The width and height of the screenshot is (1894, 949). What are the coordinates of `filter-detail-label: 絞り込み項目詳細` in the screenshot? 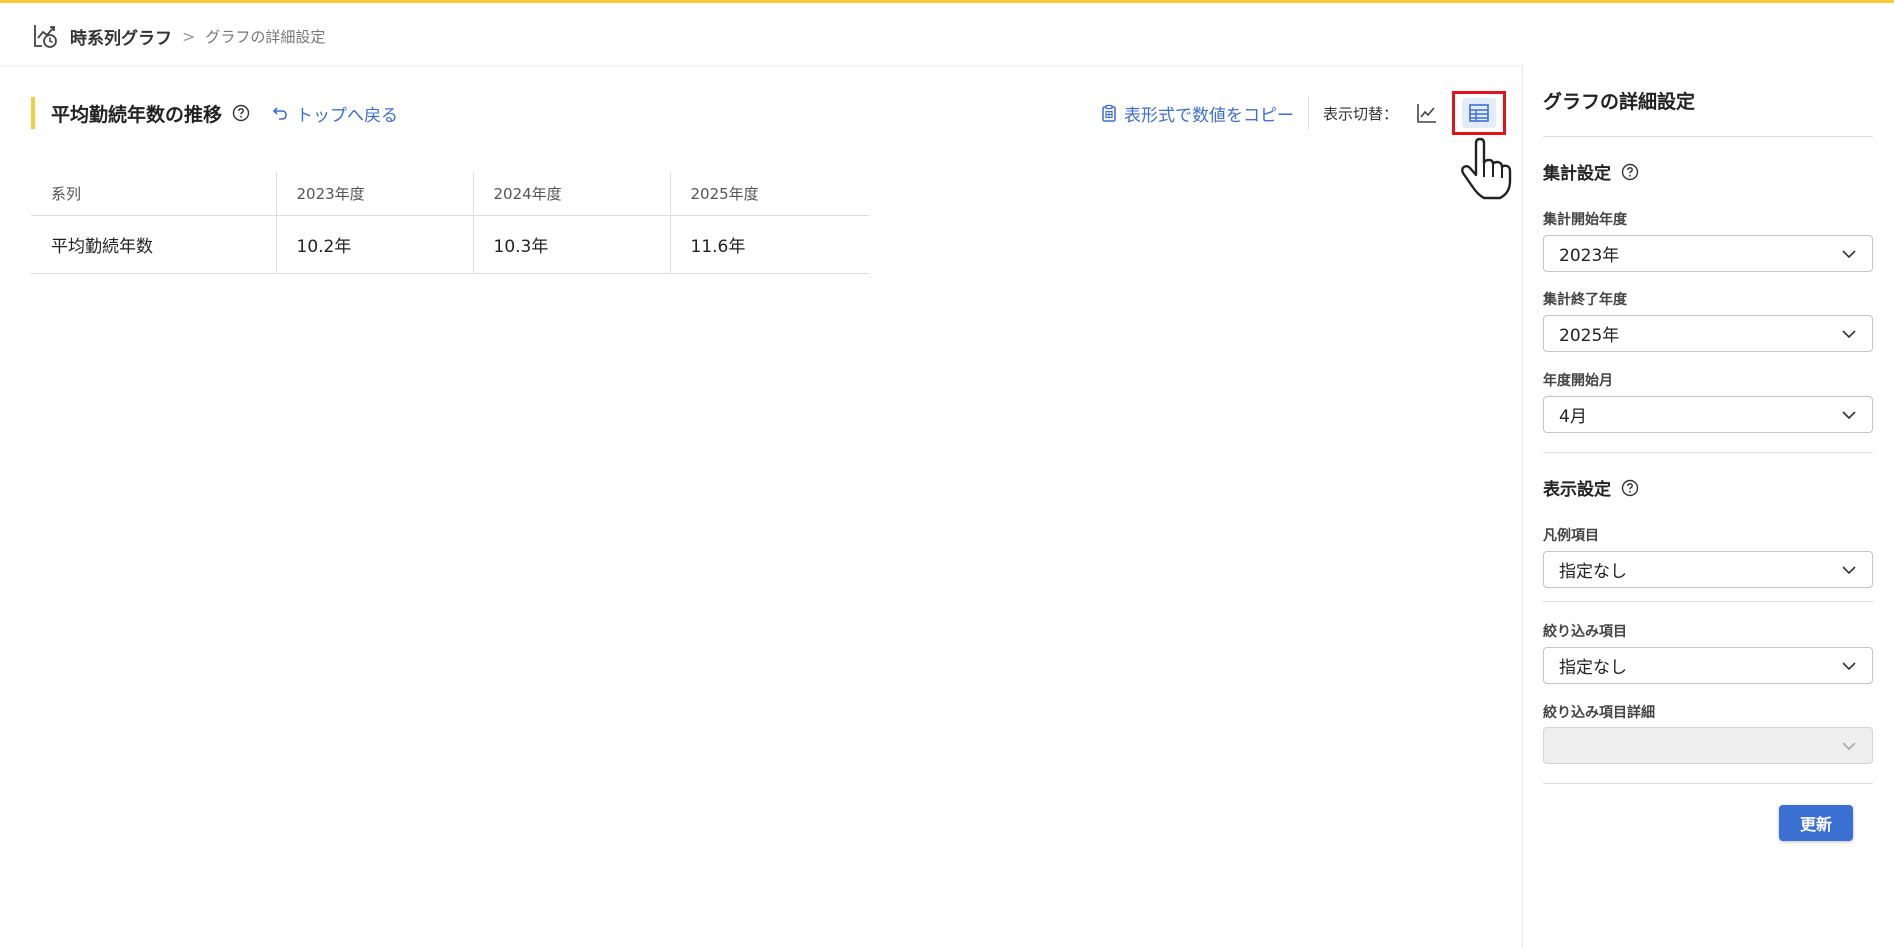 It's located at (1599, 713).